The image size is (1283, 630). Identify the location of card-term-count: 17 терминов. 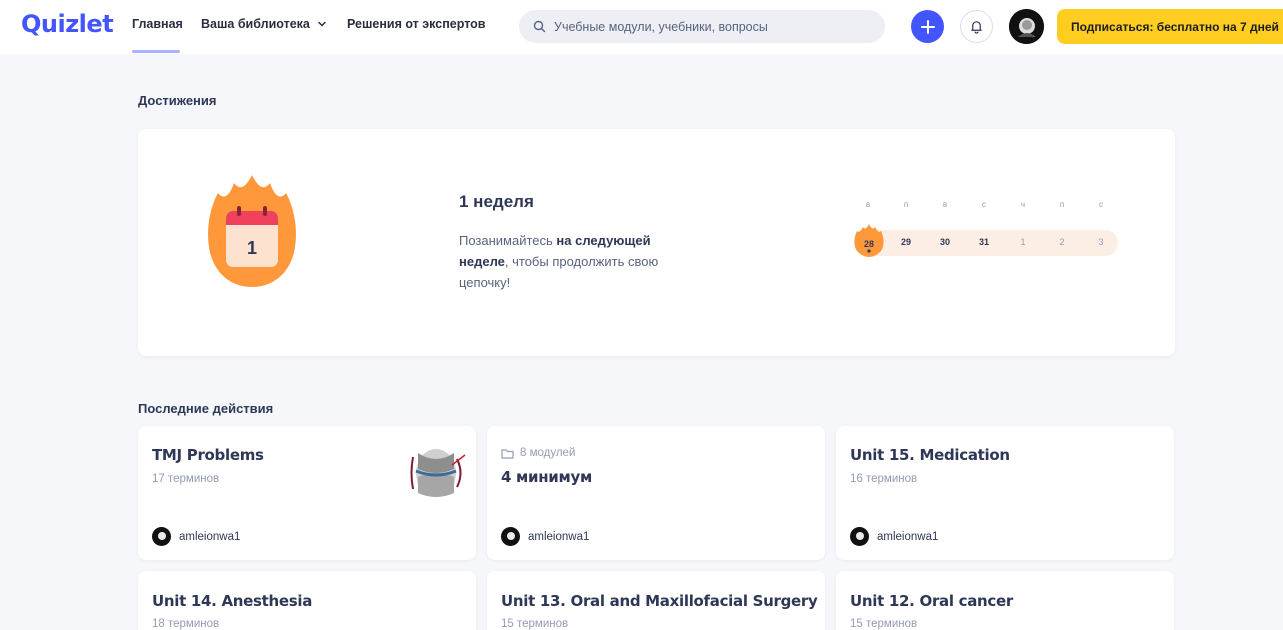
(186, 479).